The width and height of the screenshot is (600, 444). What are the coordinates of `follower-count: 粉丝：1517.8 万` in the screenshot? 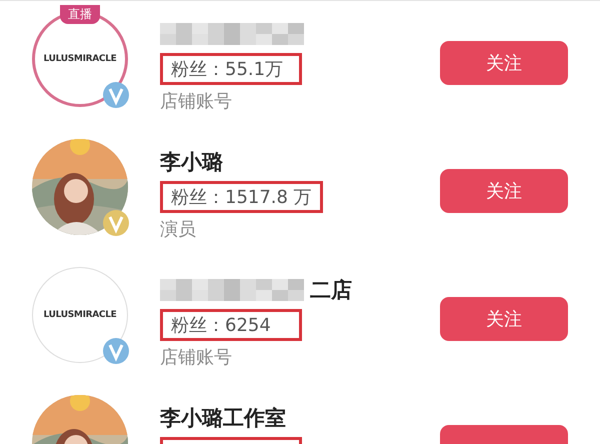 It's located at (241, 197).